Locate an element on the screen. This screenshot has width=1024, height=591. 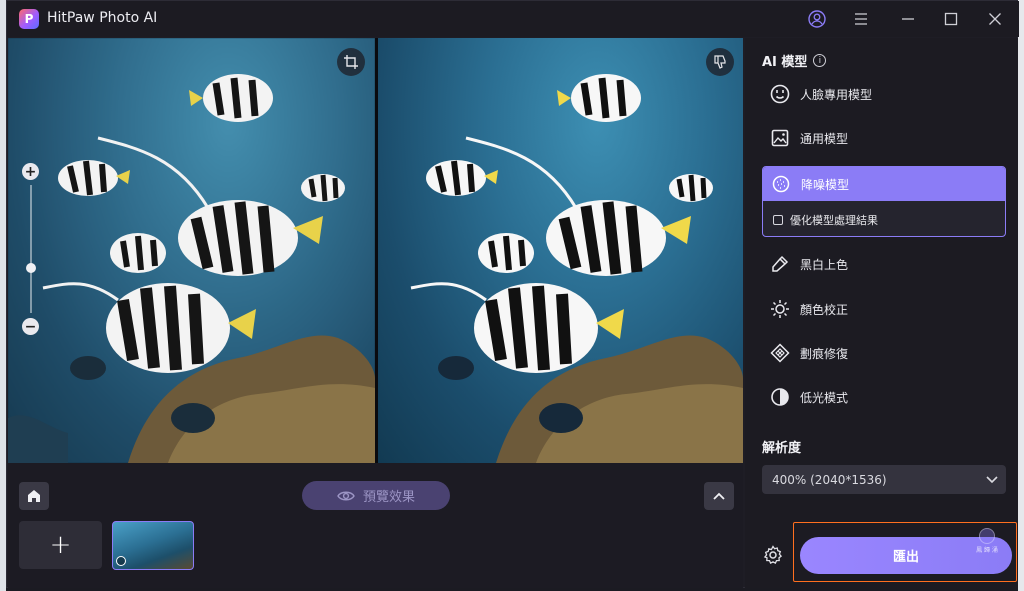
crop-button is located at coordinates (351, 62).